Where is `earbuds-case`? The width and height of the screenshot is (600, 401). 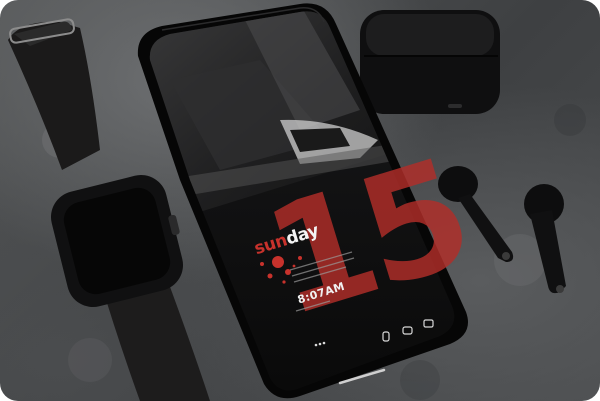
earbuds-case is located at coordinates (430, 62).